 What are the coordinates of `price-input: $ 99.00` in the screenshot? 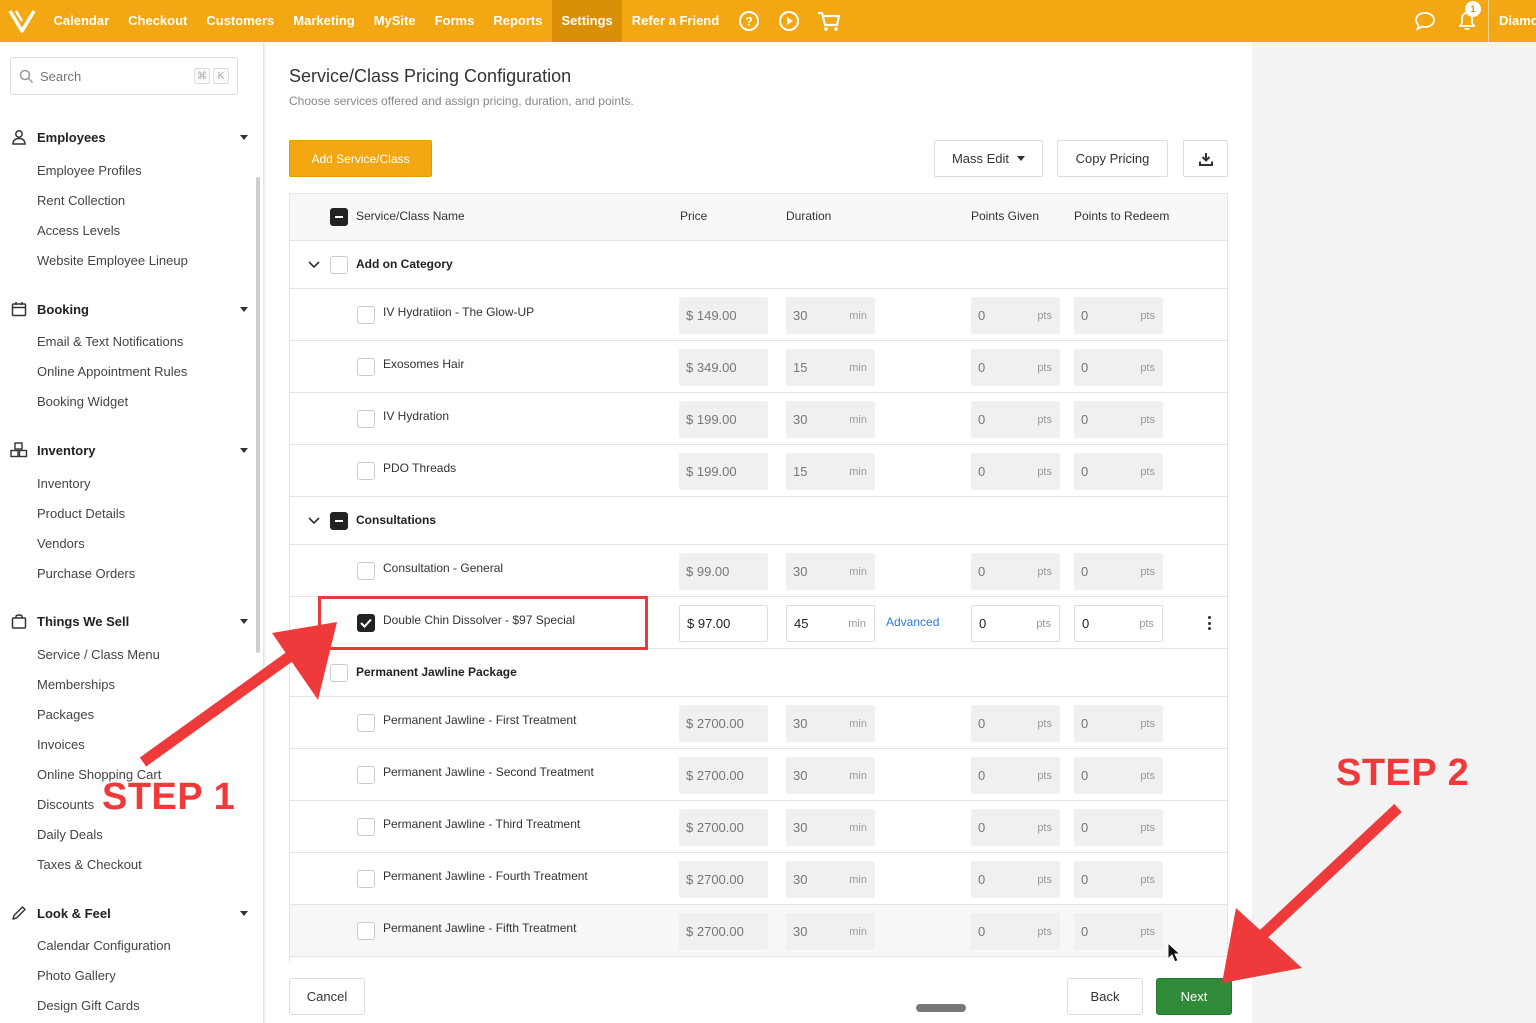 It's located at (723, 571).